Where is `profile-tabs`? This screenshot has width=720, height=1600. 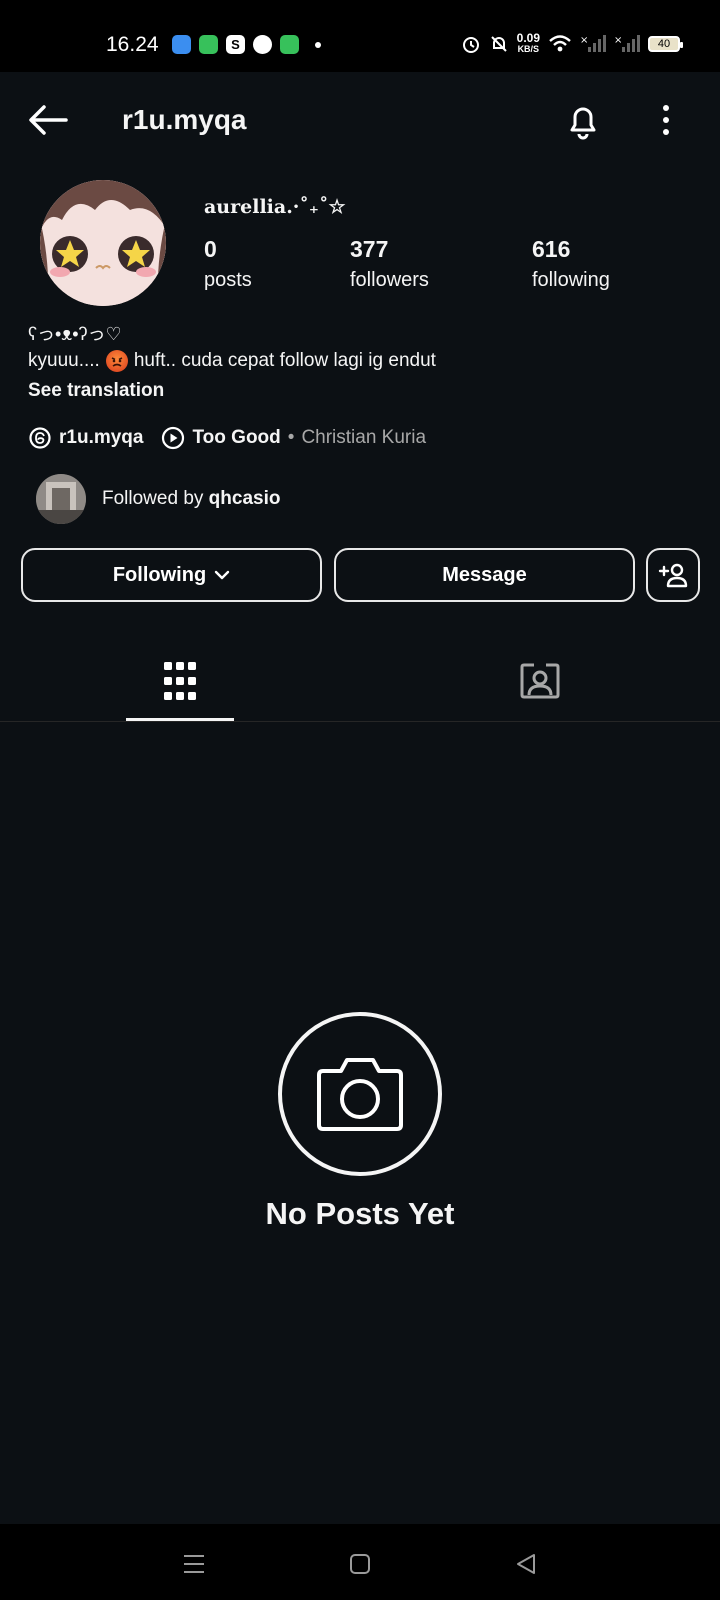
profile-tabs is located at coordinates (360, 681).